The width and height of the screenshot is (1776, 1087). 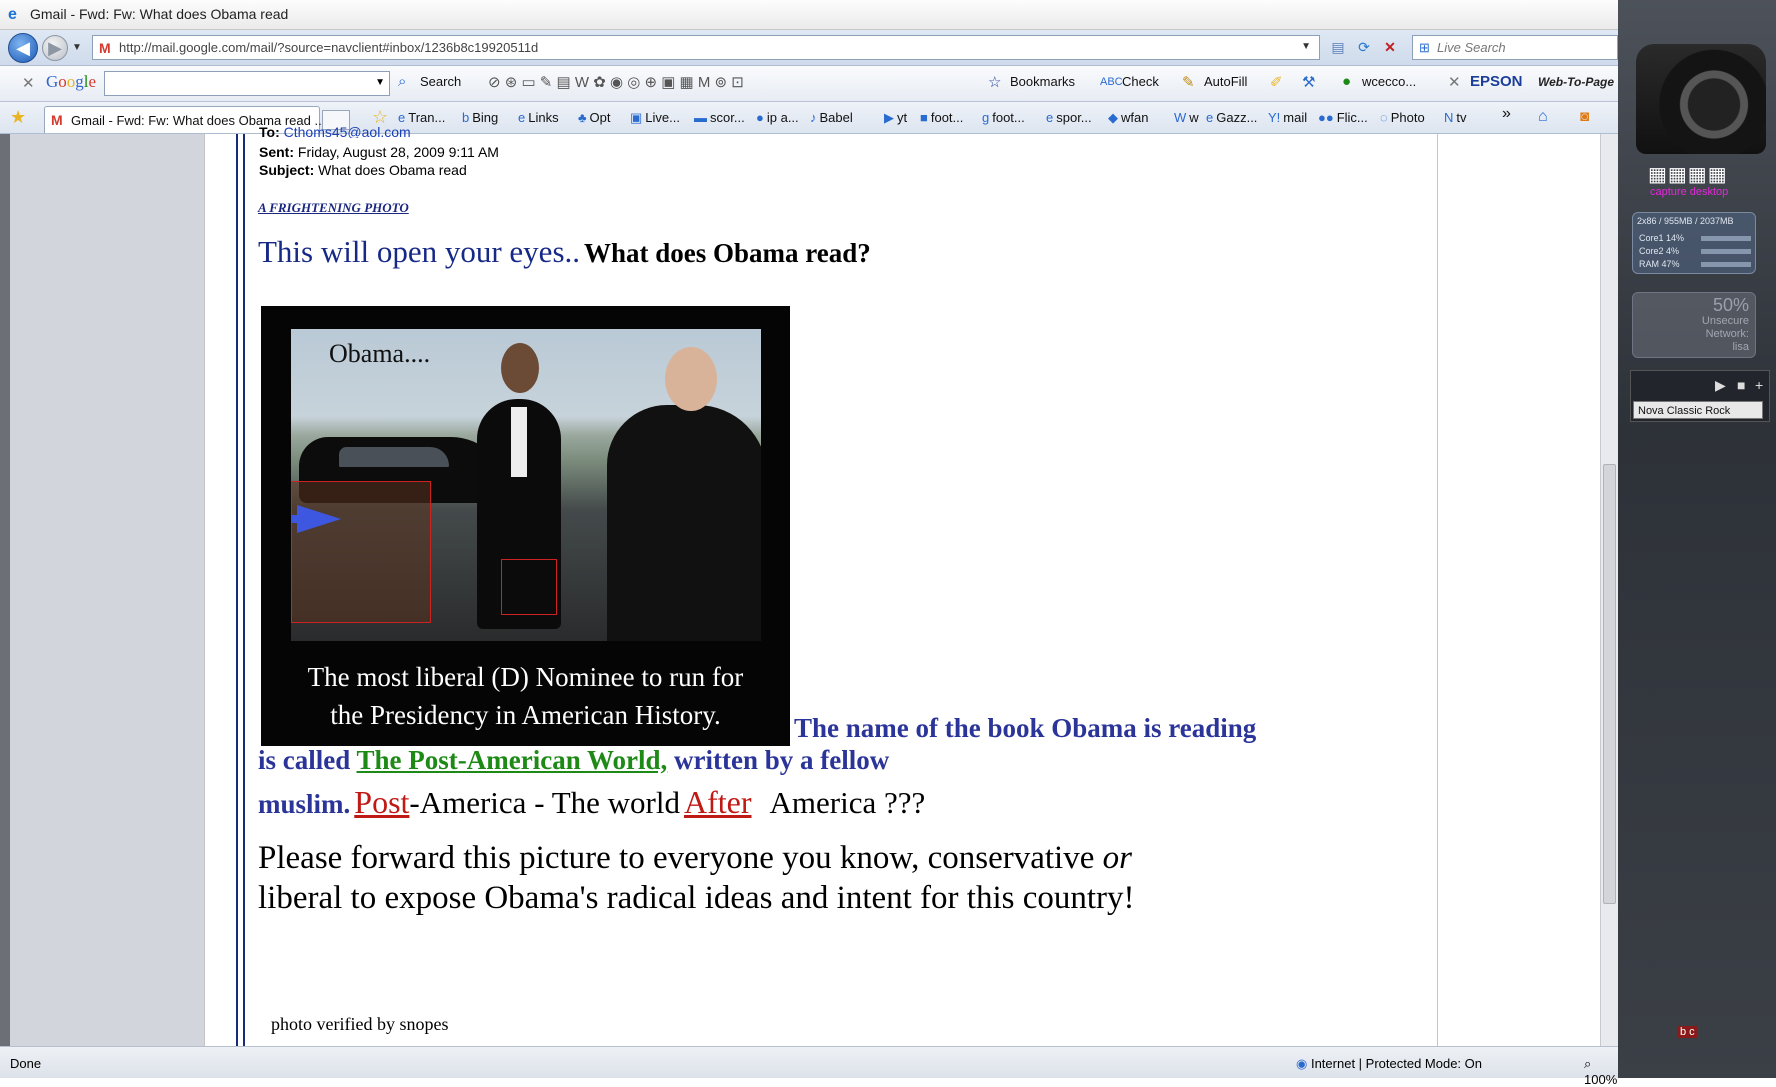 I want to click on favorites-star-icon: ★, so click(x=18, y=117).